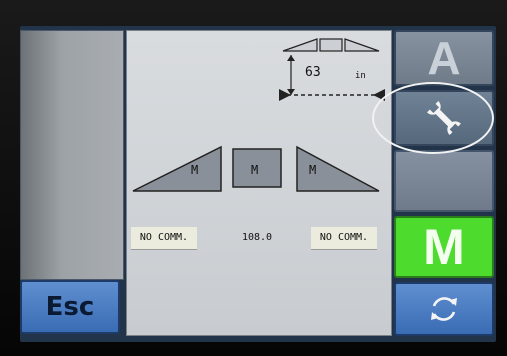 Image resolution: width=507 pixels, height=356 pixels. Describe the element at coordinates (332, 69) in the screenshot. I see `boom-height-icon` at that location.